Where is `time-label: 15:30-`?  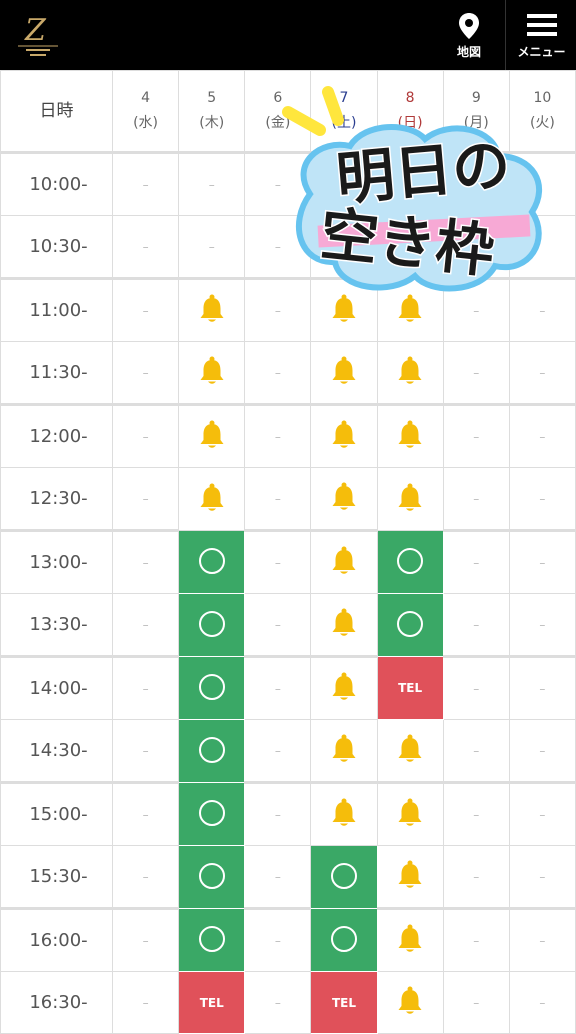 time-label: 15:30- is located at coordinates (56, 877).